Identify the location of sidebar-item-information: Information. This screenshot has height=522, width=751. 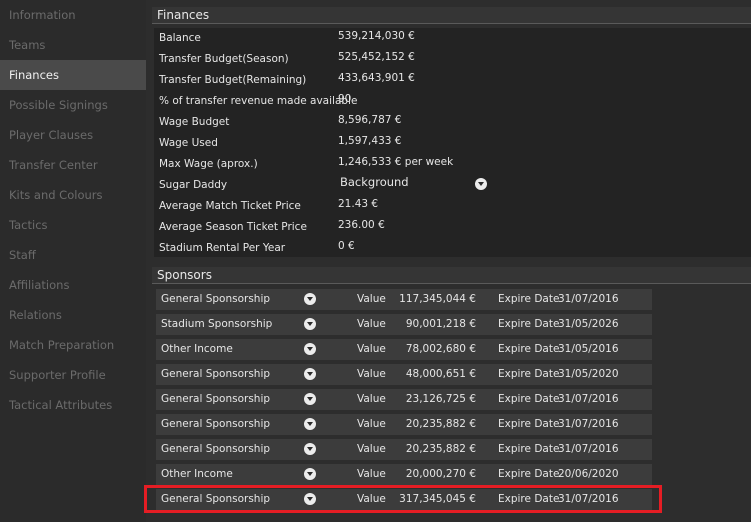
(73, 15).